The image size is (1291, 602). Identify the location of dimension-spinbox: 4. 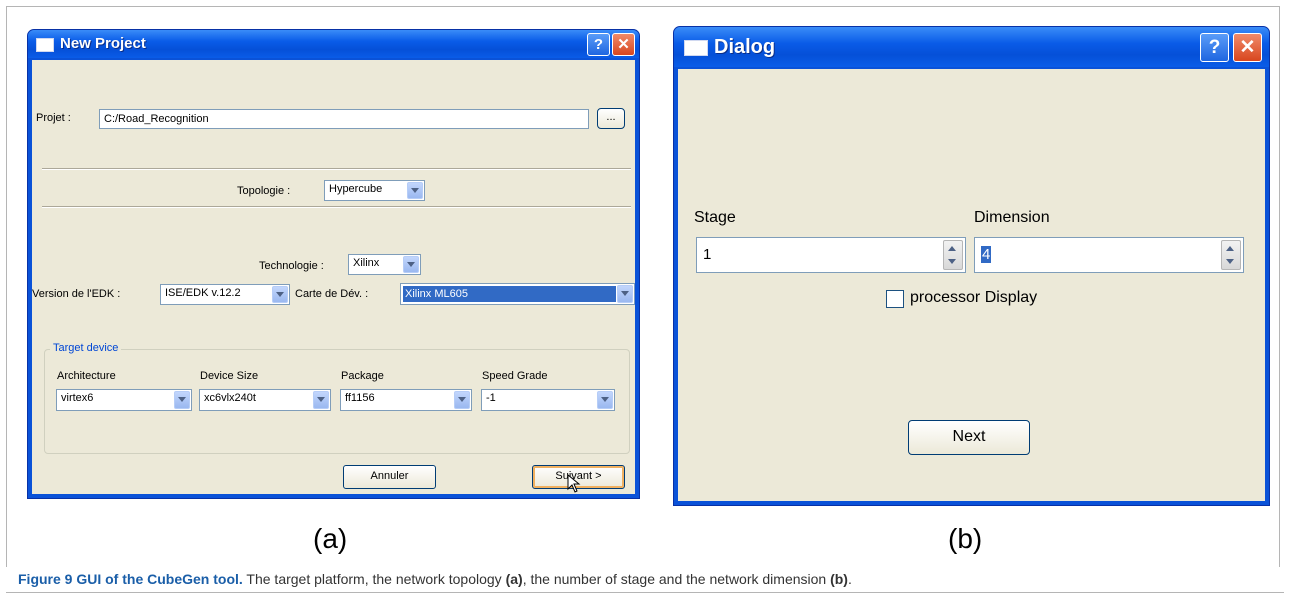
(1109, 255).